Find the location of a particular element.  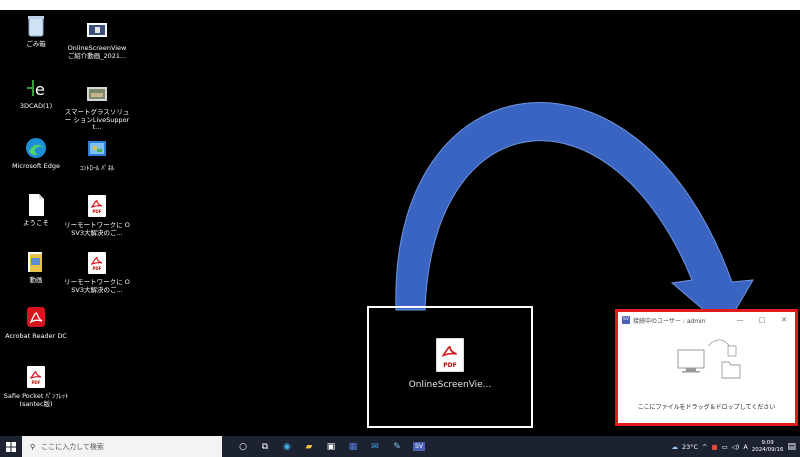

sv-logo-icon: SV is located at coordinates (626, 320).